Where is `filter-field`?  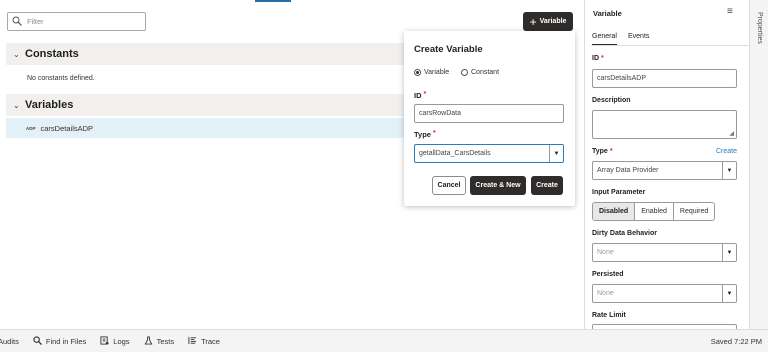
filter-field is located at coordinates (76, 21).